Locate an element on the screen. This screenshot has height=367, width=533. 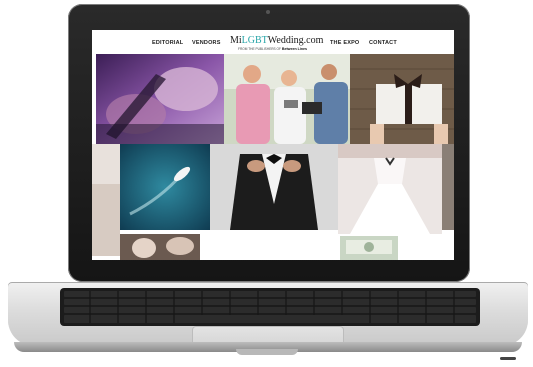
photo-partial-bottom-right is located at coordinates (369, 248).